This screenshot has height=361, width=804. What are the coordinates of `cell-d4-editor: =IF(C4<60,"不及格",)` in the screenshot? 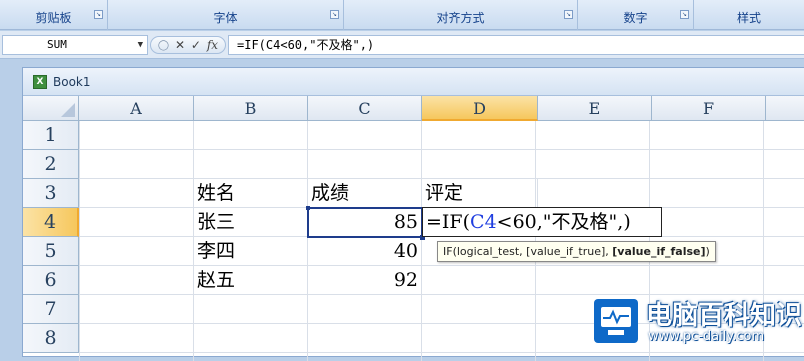 It's located at (542, 222).